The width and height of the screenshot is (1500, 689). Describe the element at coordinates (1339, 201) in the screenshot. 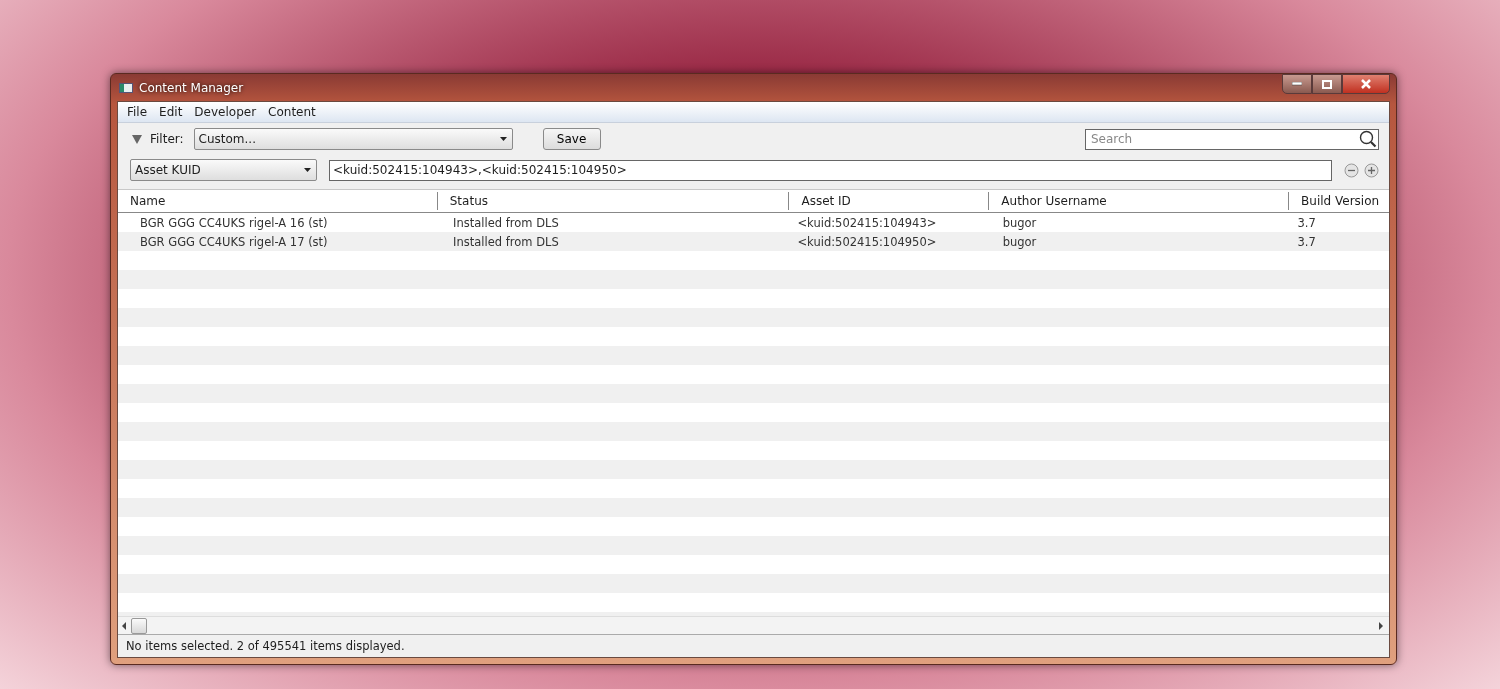

I see `column-header: Build Version` at that location.